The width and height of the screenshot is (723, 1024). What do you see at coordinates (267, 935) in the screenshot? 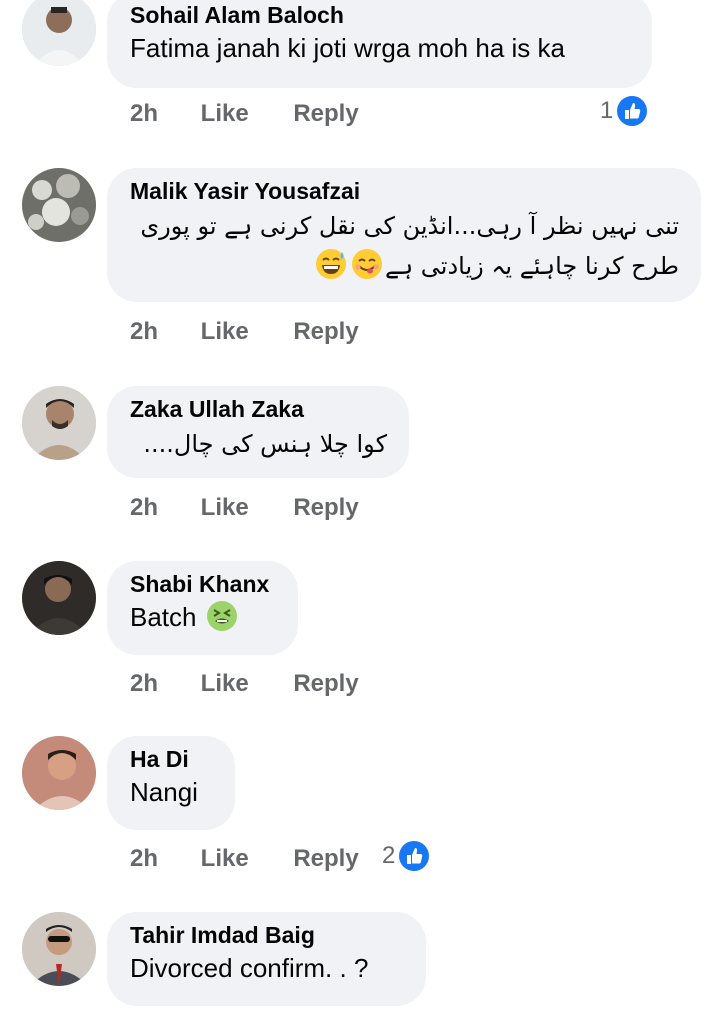
I see `comment-author: Tahir Imdad Baig` at bounding box center [267, 935].